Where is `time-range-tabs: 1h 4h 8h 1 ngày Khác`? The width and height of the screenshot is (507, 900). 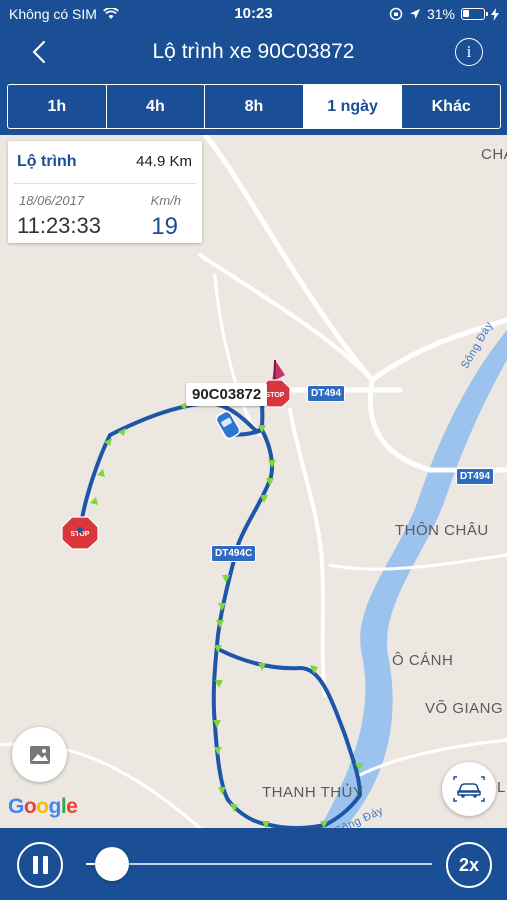
time-range-tabs: 1h 4h 8h 1 ngày Khác is located at coordinates (254, 106).